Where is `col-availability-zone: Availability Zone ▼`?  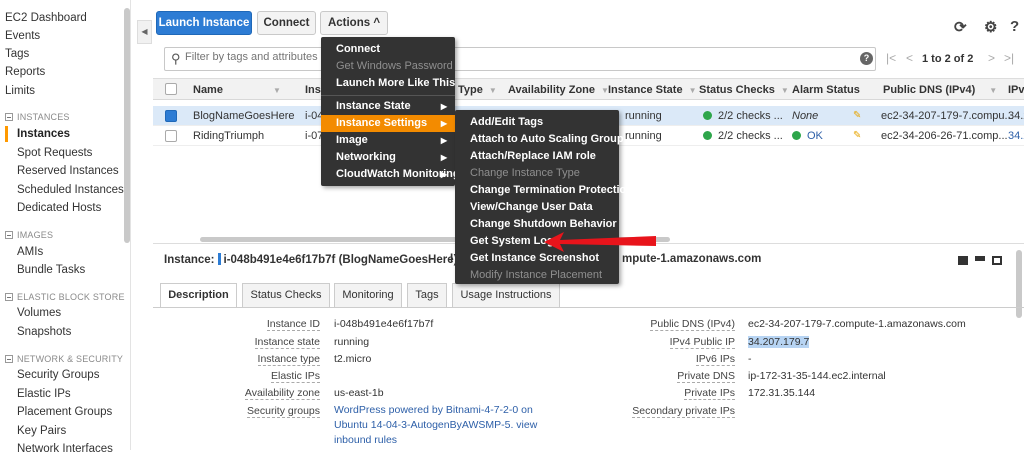 col-availability-zone: Availability Zone ▼ is located at coordinates (558, 90).